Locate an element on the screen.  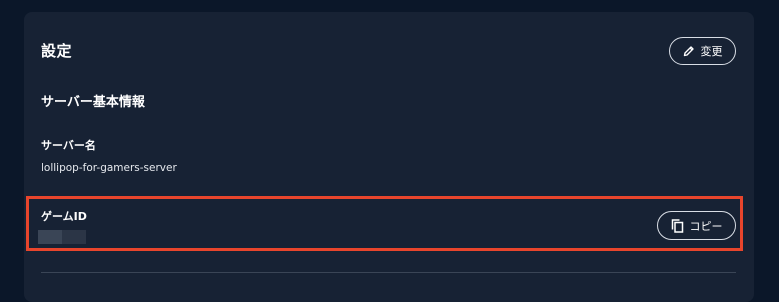
edit-button-label: 変更 is located at coordinates (711, 52).